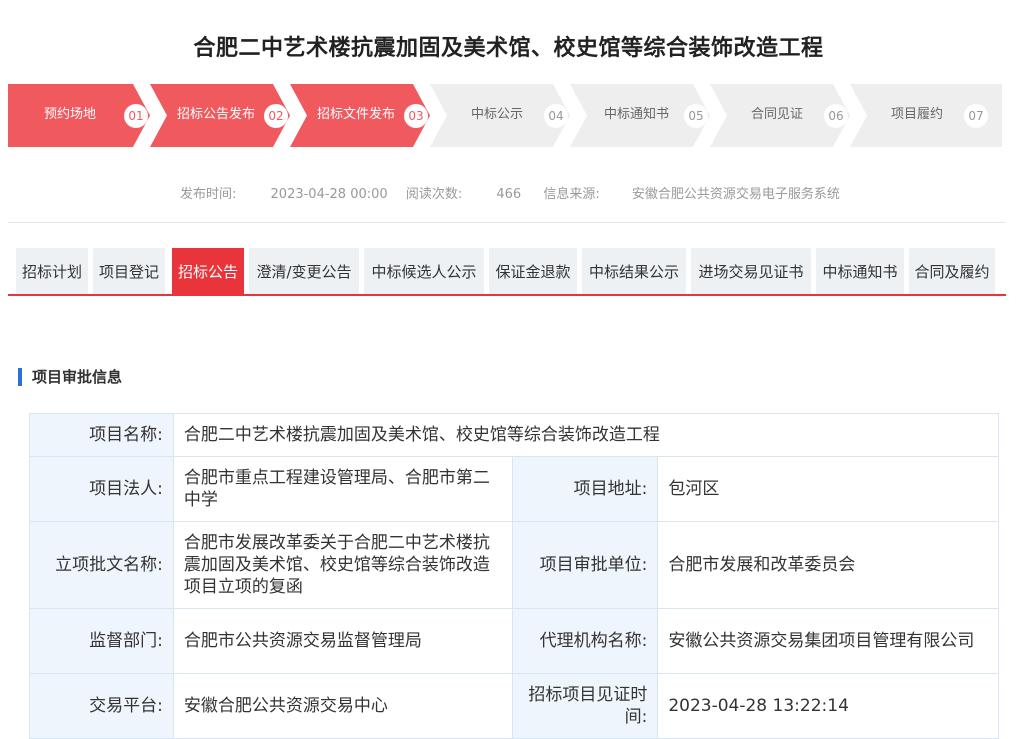 The width and height of the screenshot is (1027, 739). Describe the element at coordinates (216, 115) in the screenshot. I see `step-label-2: 招标公告发布` at that location.